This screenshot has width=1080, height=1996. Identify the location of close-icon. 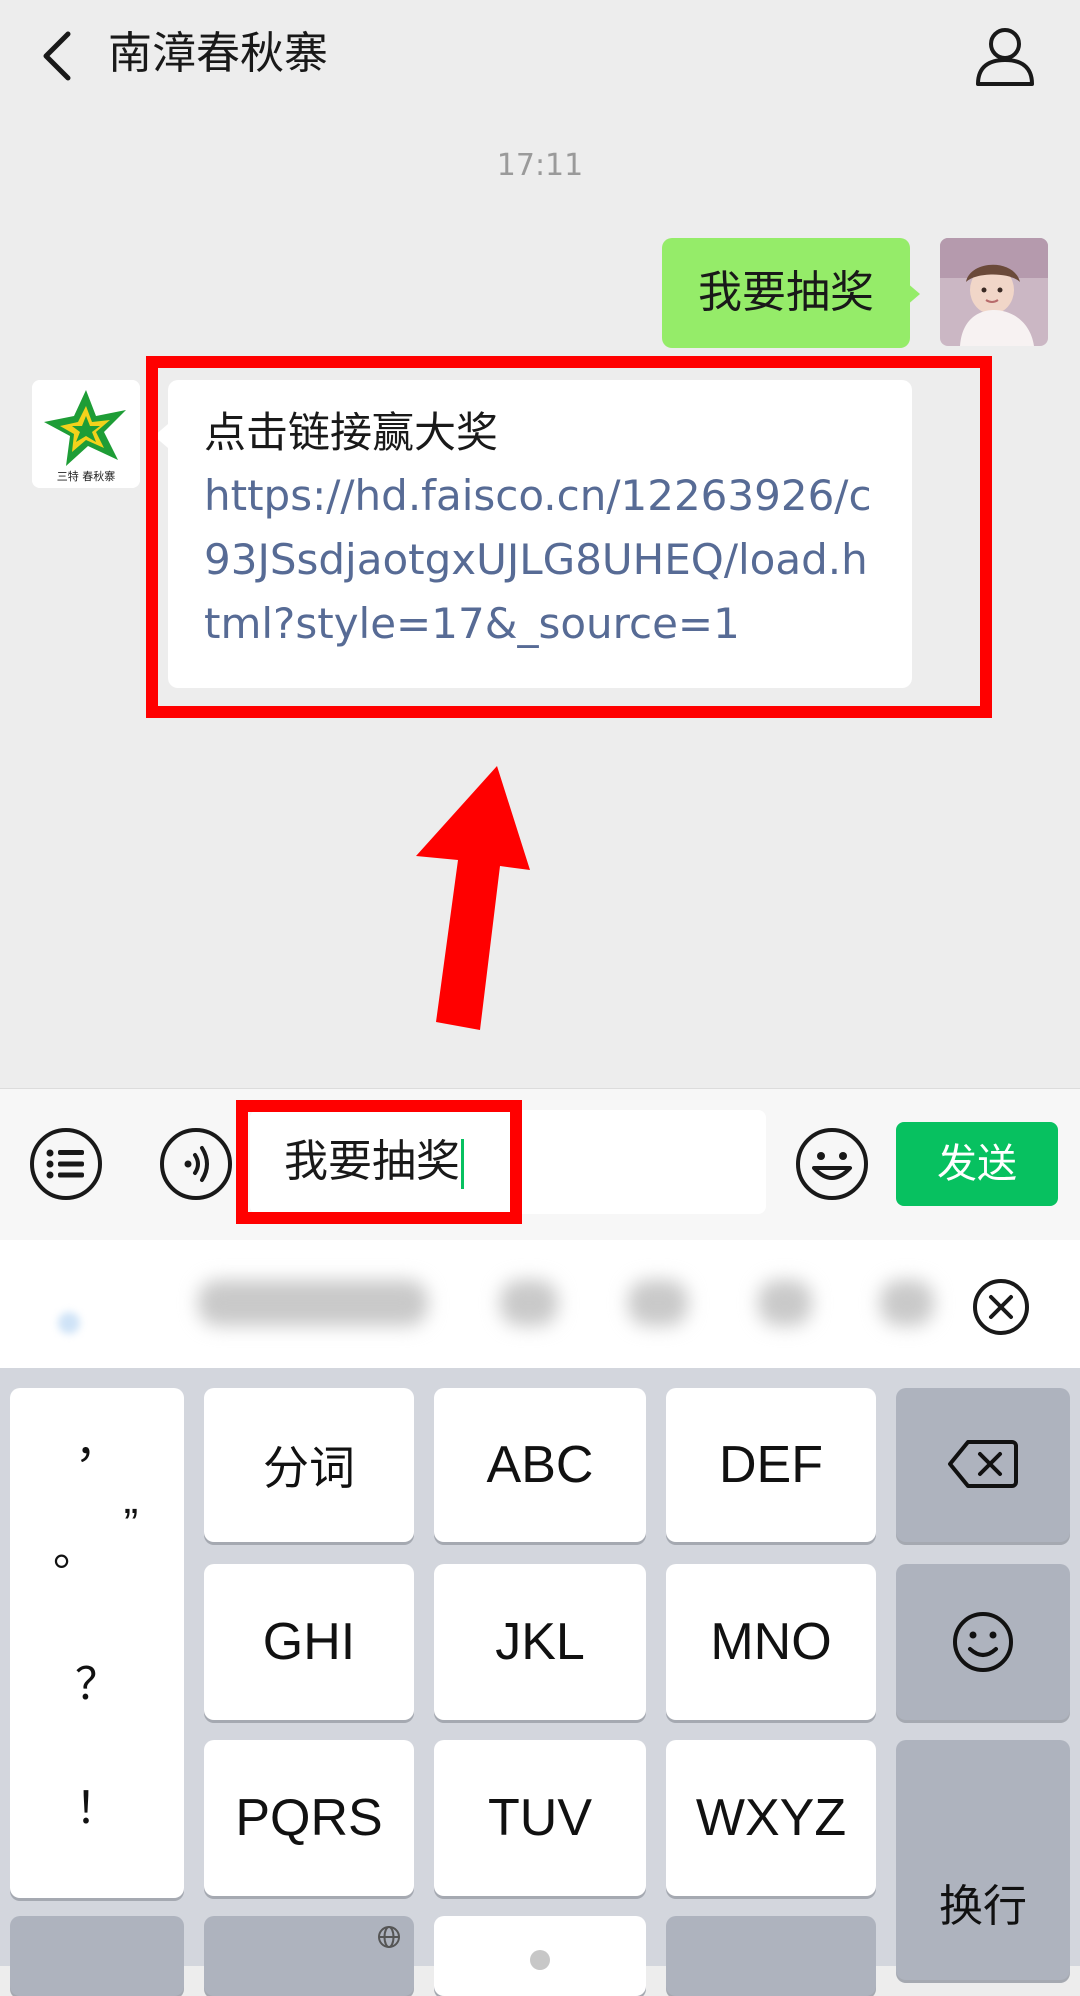
(1001, 1307).